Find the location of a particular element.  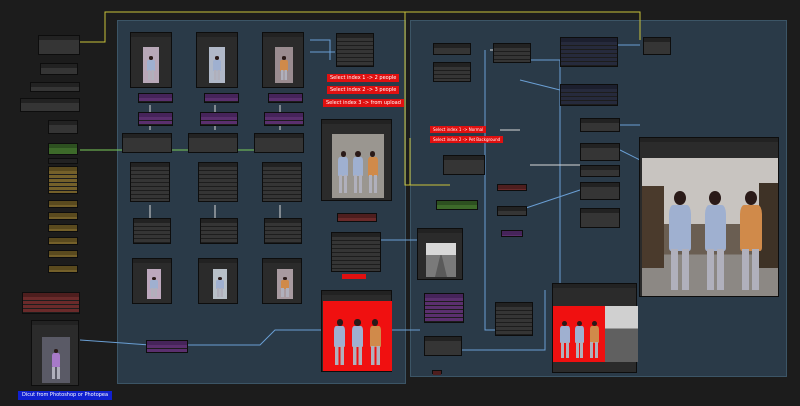

final-output-node is located at coordinates (709, 217).